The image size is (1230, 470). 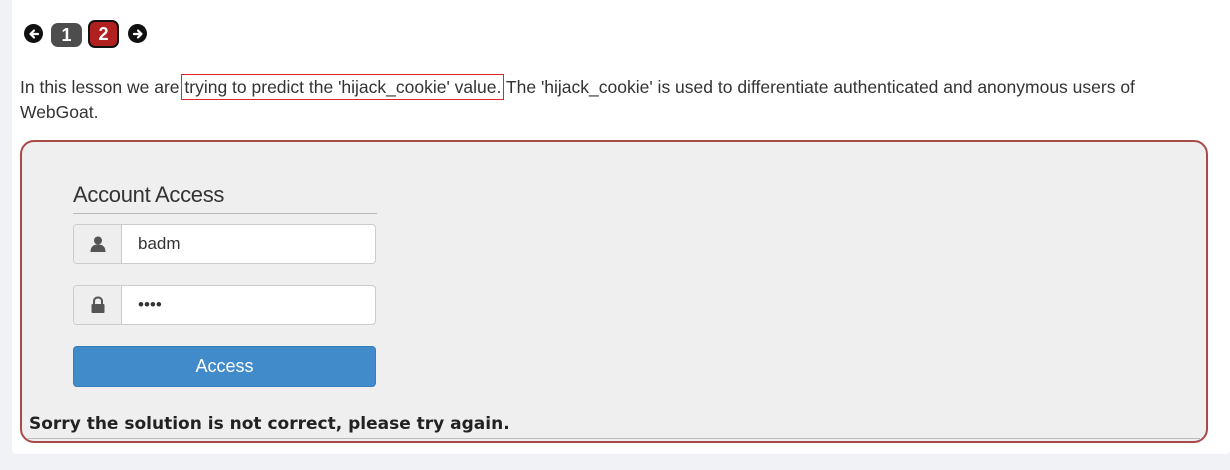 What do you see at coordinates (248, 244) in the screenshot?
I see `username-input` at bounding box center [248, 244].